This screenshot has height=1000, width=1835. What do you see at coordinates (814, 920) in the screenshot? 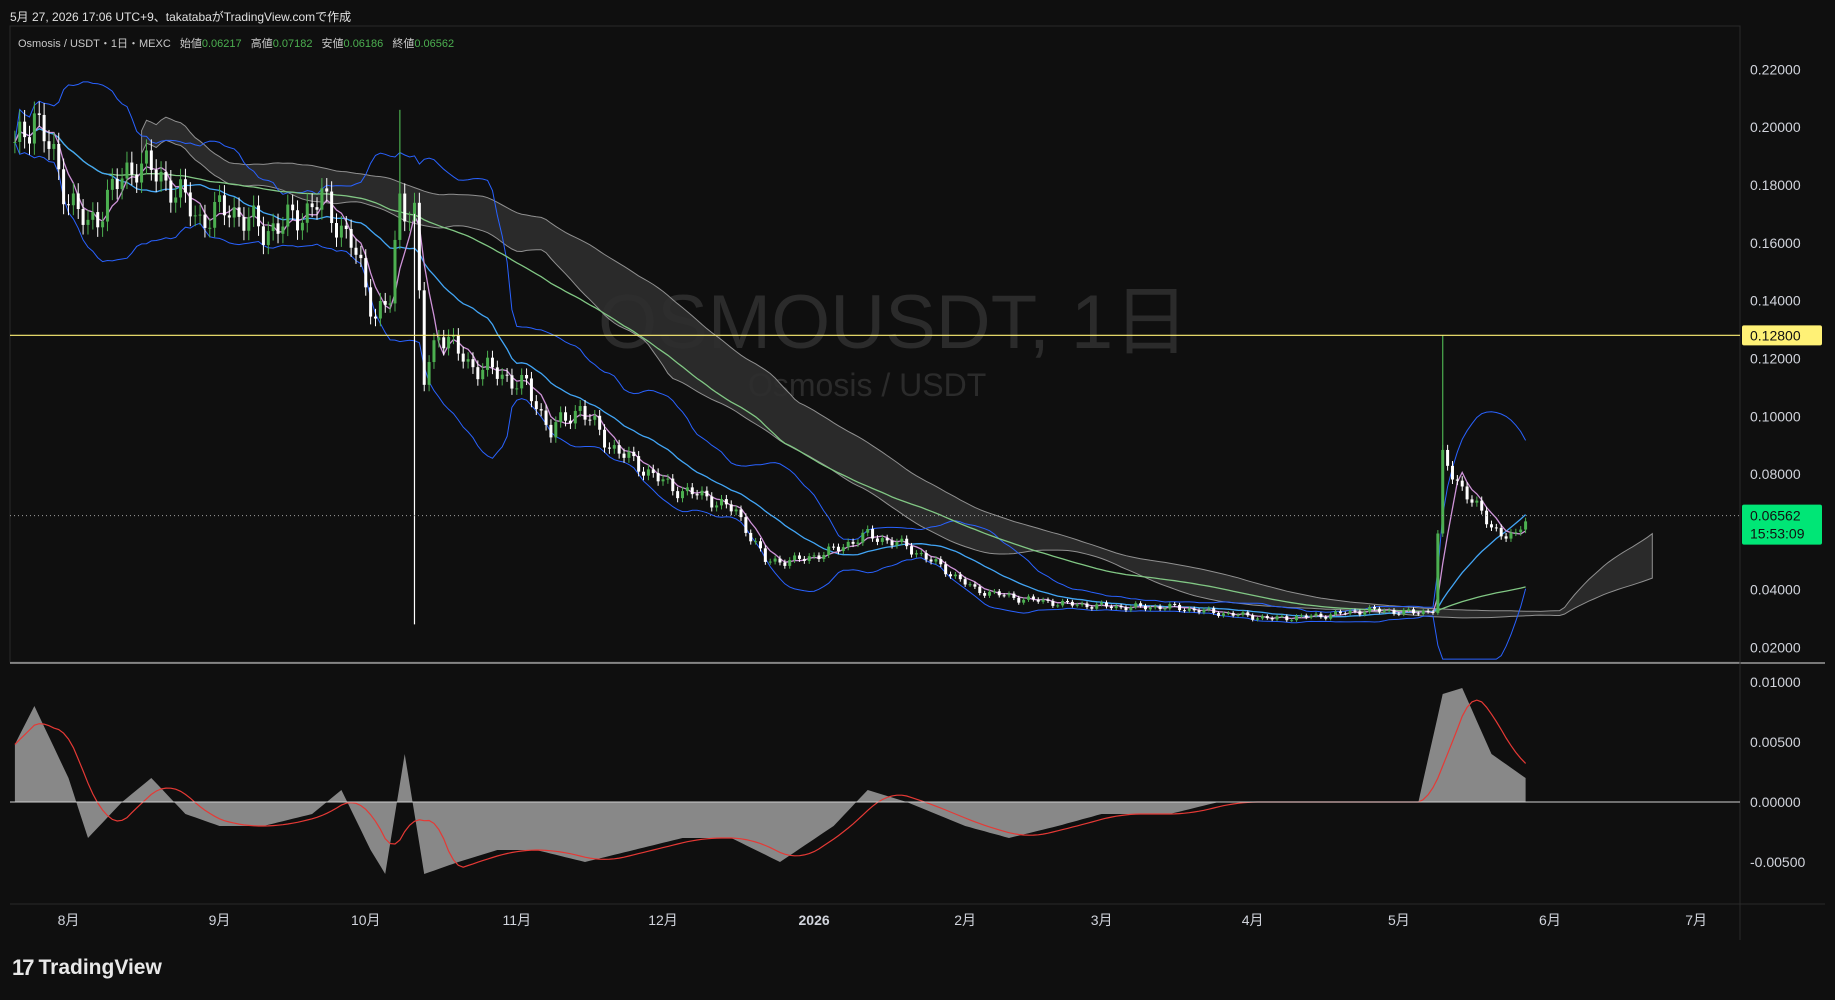
I see `time-tick-label: 2026` at bounding box center [814, 920].